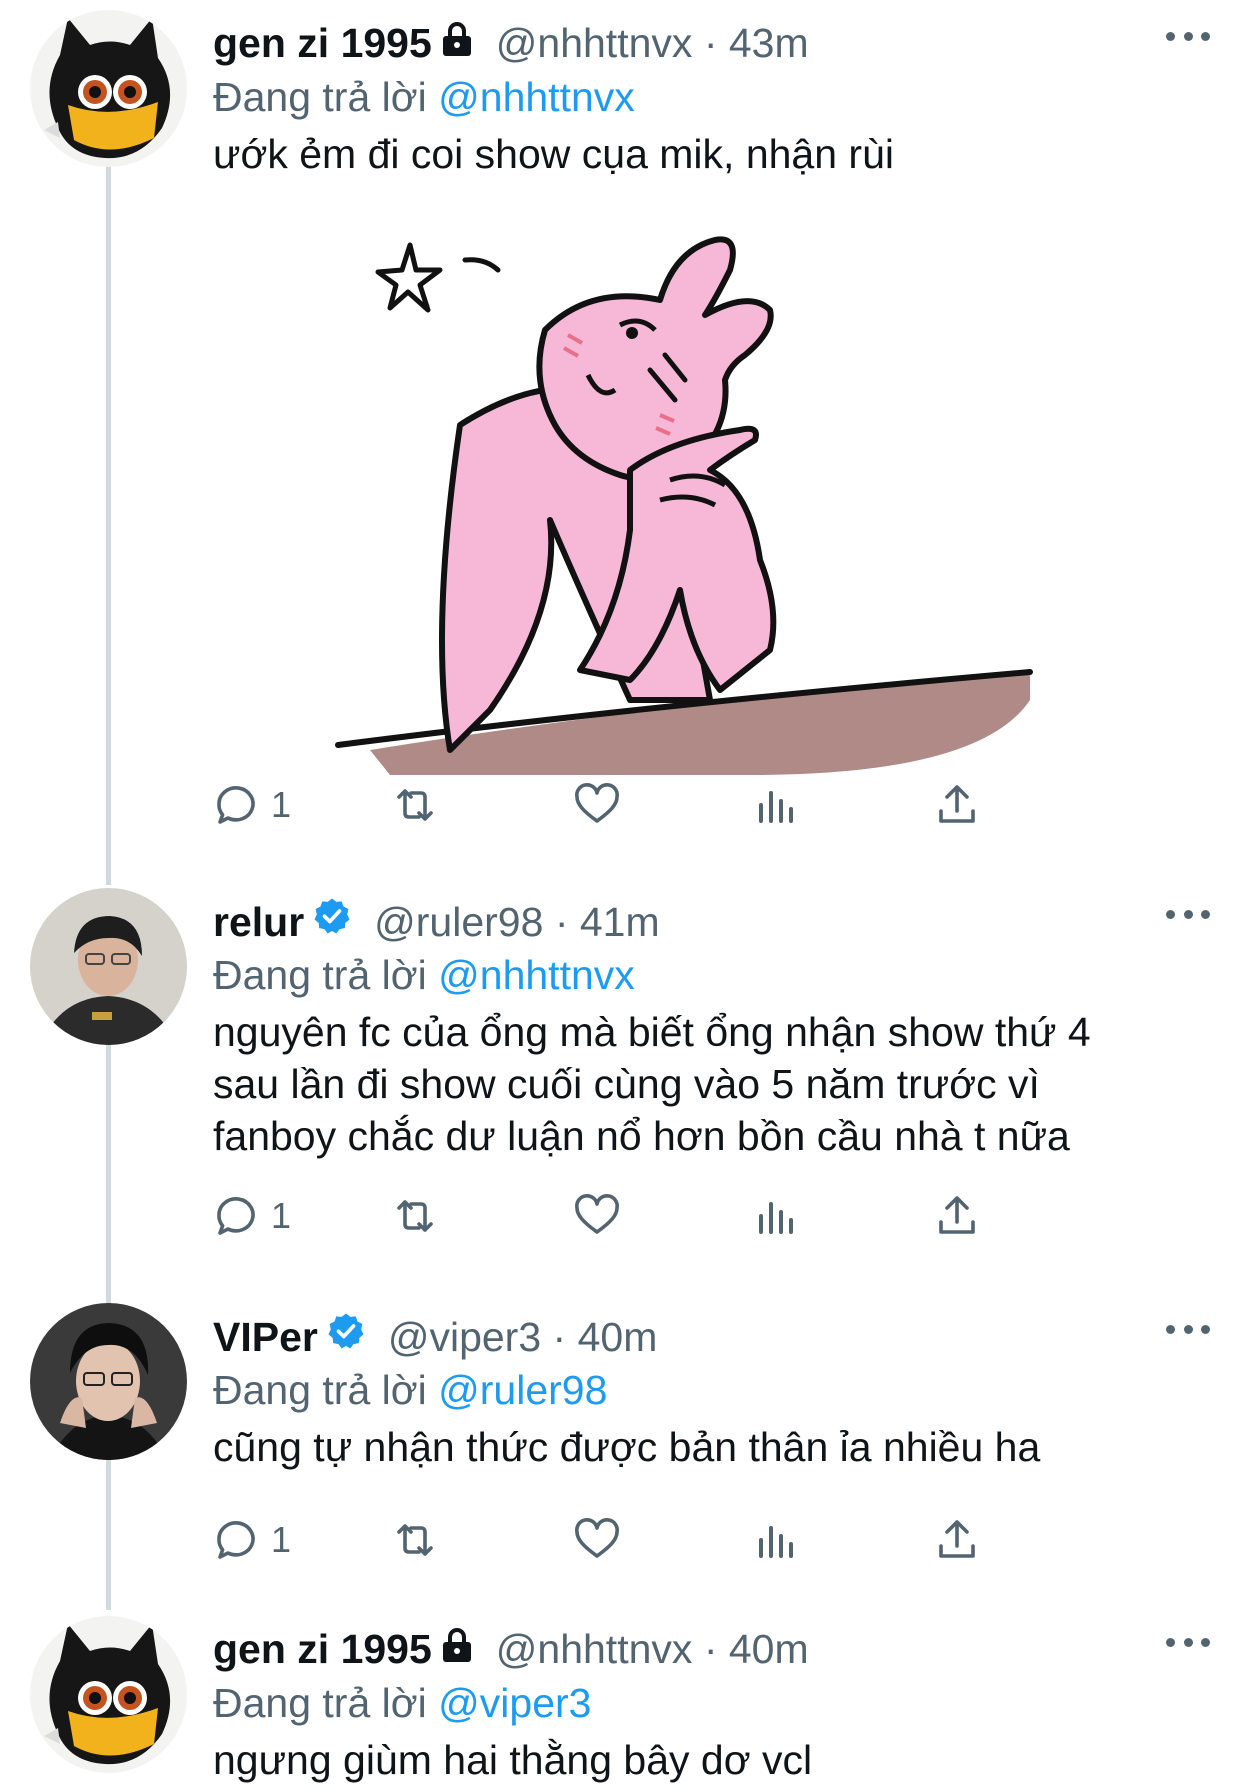 The width and height of the screenshot is (1242, 1789). What do you see at coordinates (258, 922) in the screenshot?
I see `display-name: relur` at bounding box center [258, 922].